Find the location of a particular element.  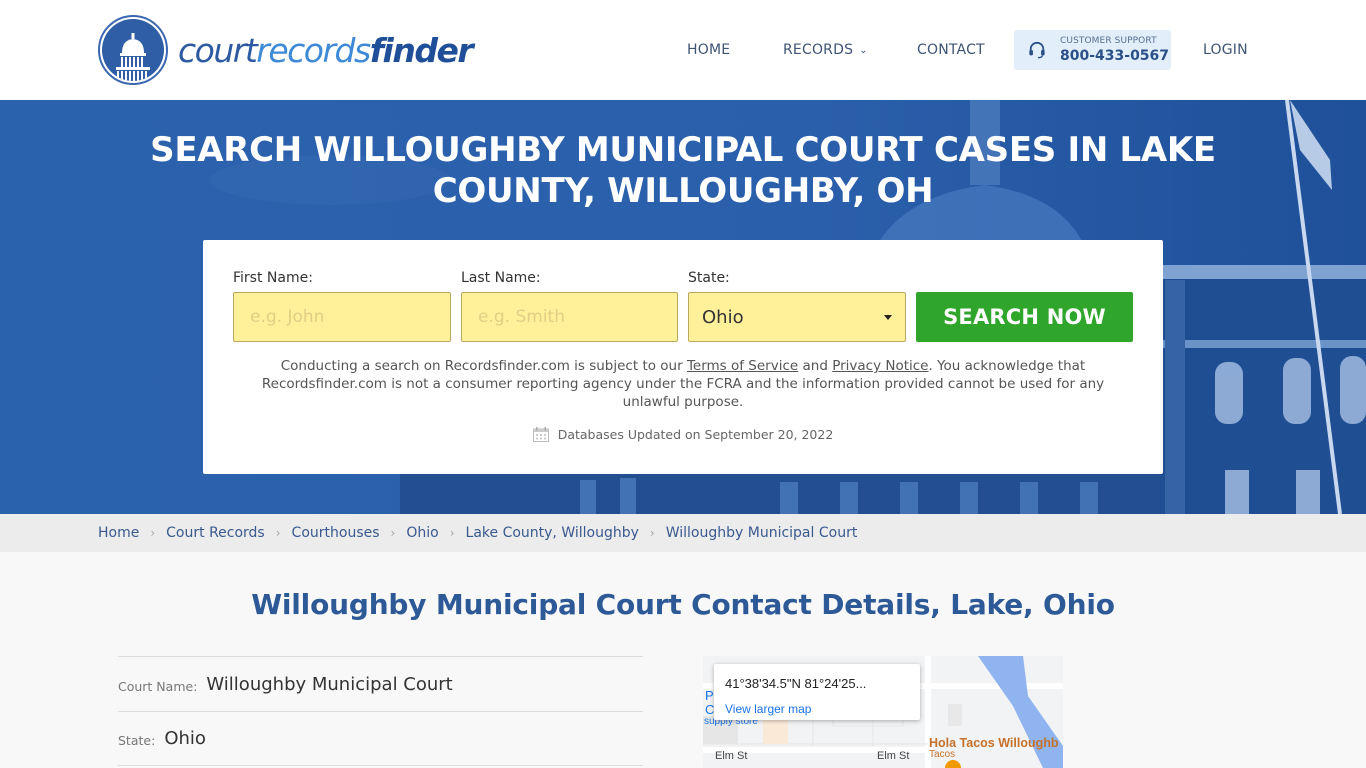

calendar-icon is located at coordinates (540, 434).